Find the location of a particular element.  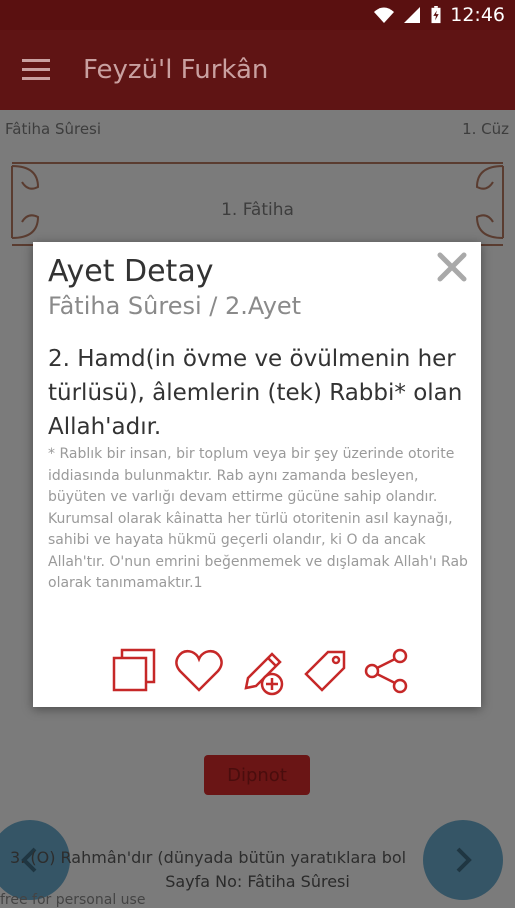

tag-icon is located at coordinates (325, 671).